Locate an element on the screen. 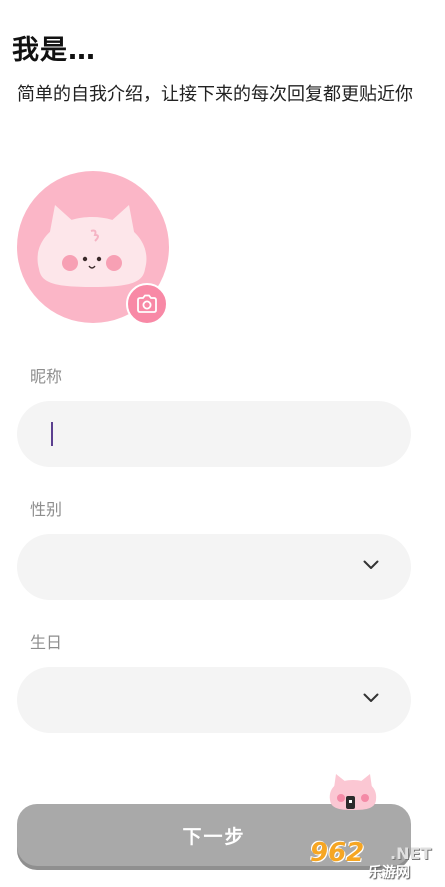 This screenshot has width=445, height=887. camera-icon is located at coordinates (147, 303).